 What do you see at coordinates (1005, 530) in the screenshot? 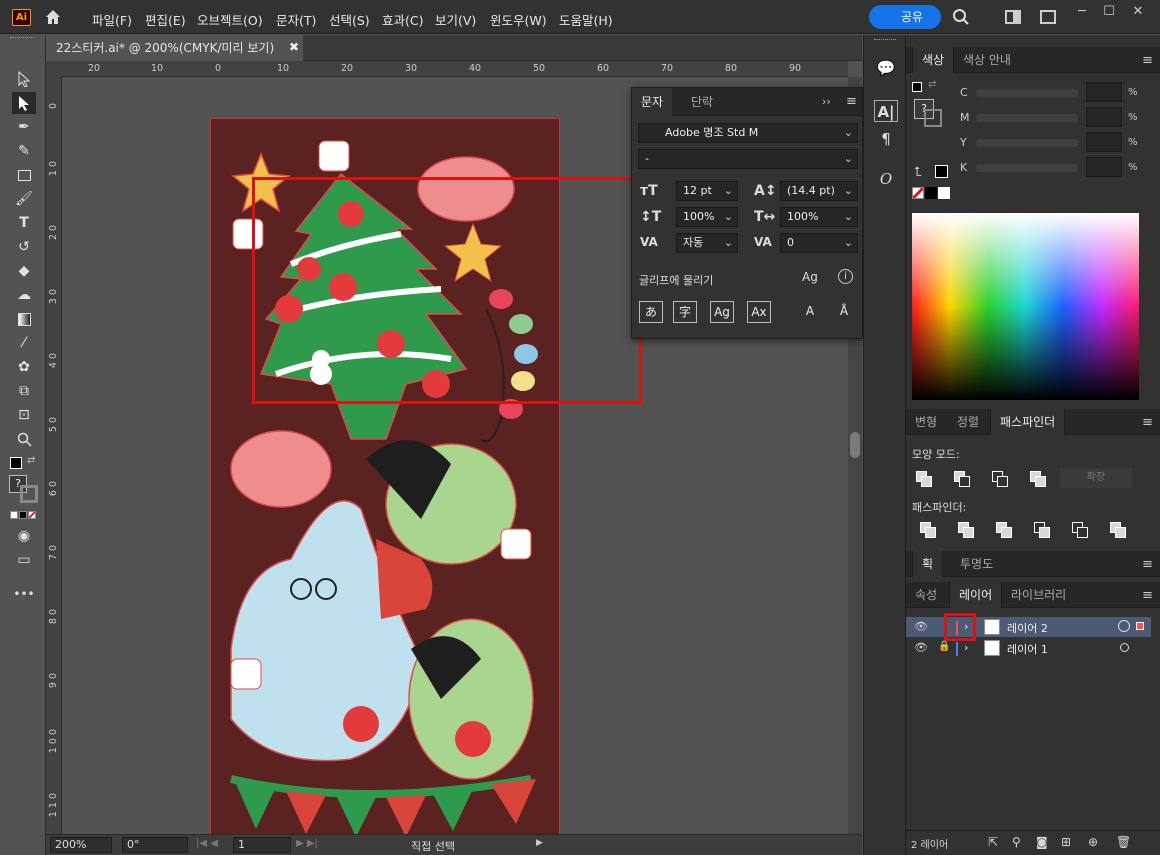
I see `merge-icon` at bounding box center [1005, 530].